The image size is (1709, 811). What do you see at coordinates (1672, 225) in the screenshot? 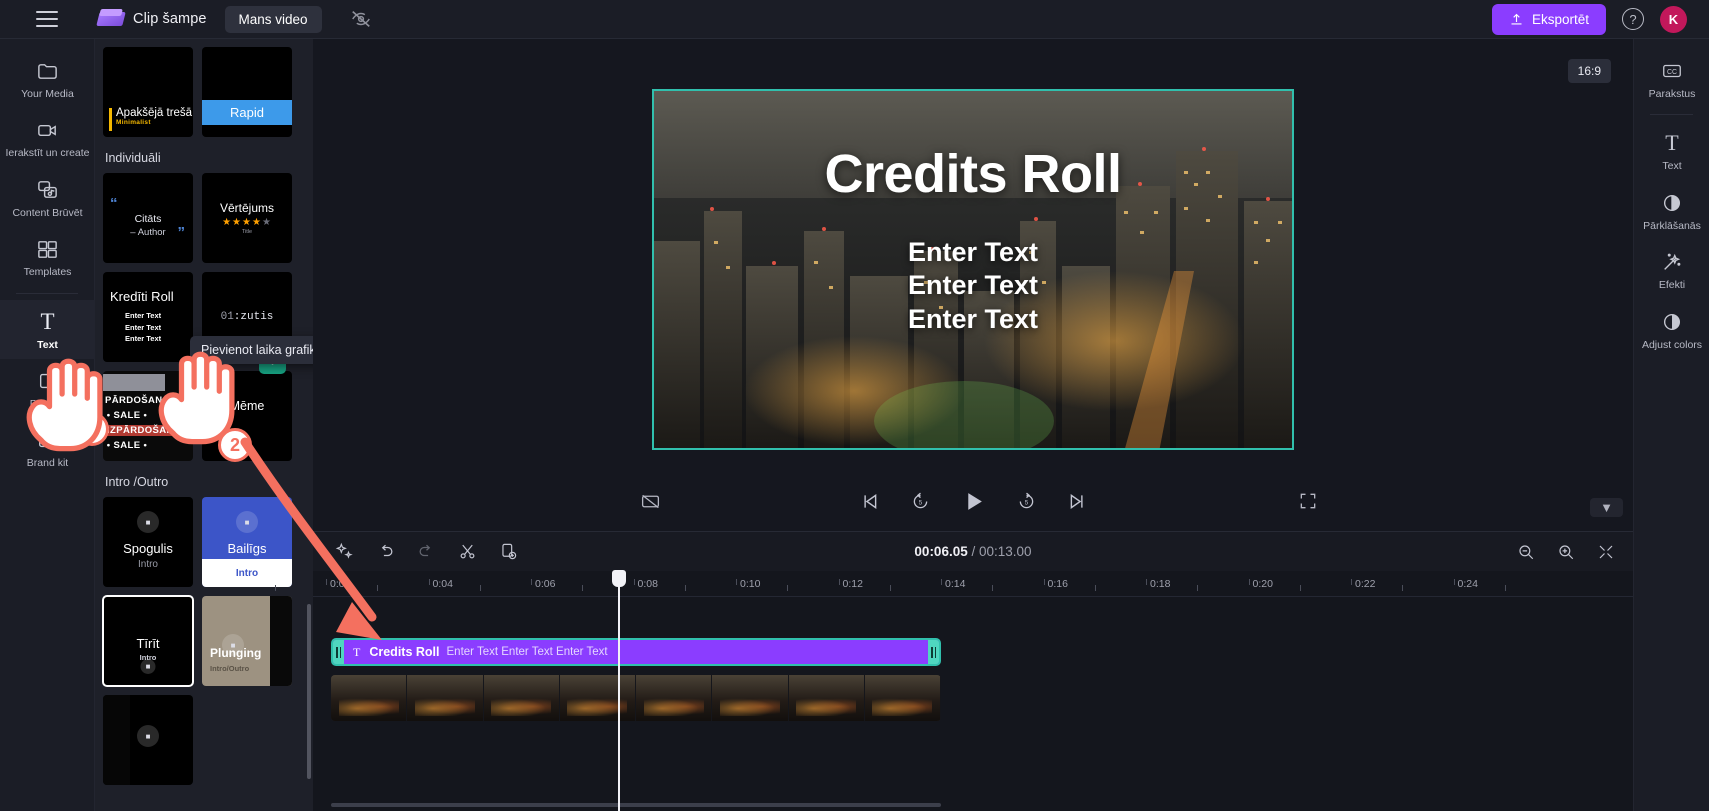
I see `right-item-label: Pārklāšanās` at bounding box center [1672, 225].